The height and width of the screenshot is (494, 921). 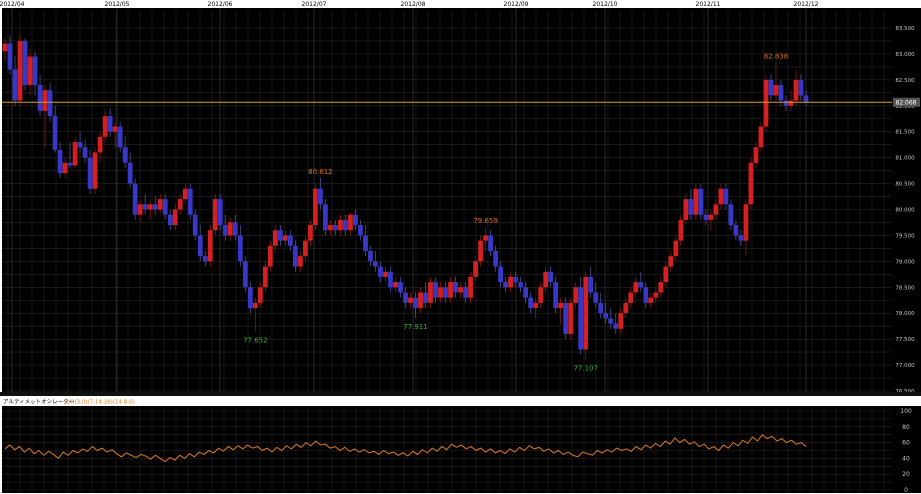 What do you see at coordinates (906, 443) in the screenshot?
I see `osc-tick-label: 60` at bounding box center [906, 443].